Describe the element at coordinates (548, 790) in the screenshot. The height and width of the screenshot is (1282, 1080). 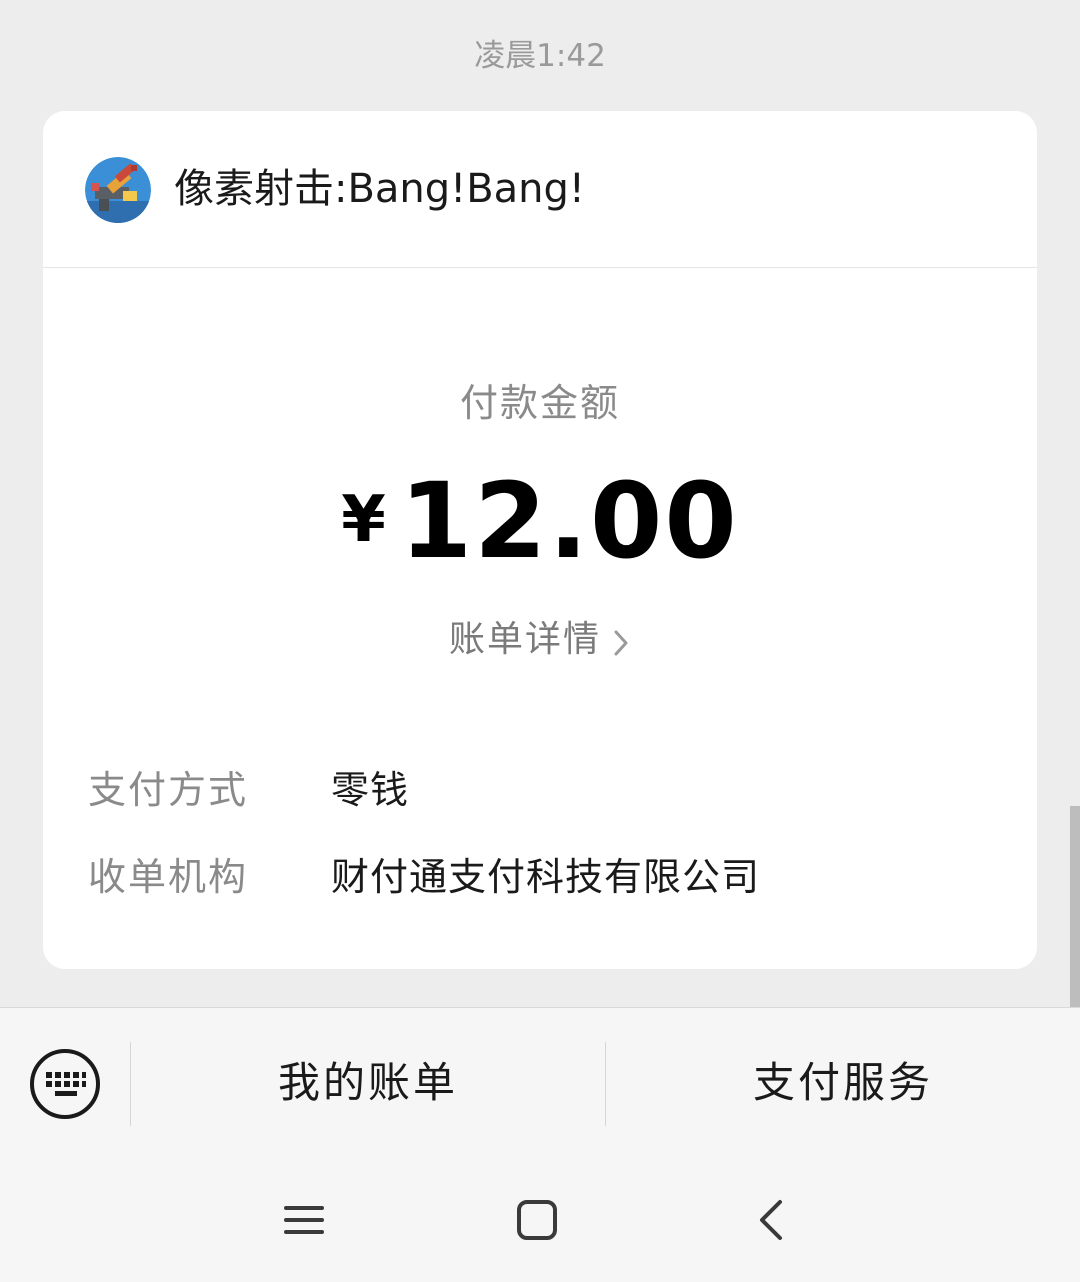
I see `payment-method-row: 支付方式 零钱` at that location.